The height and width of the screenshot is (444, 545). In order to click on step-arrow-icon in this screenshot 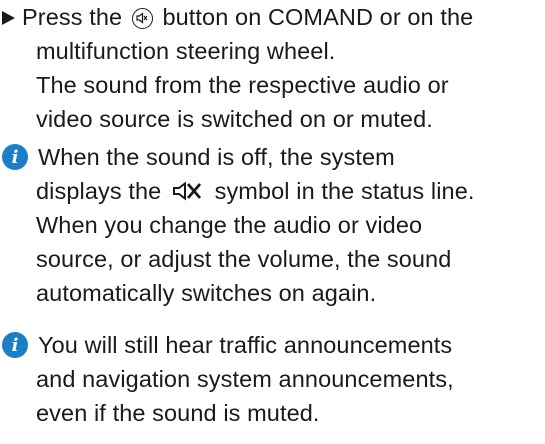, I will do `click(8, 18)`.